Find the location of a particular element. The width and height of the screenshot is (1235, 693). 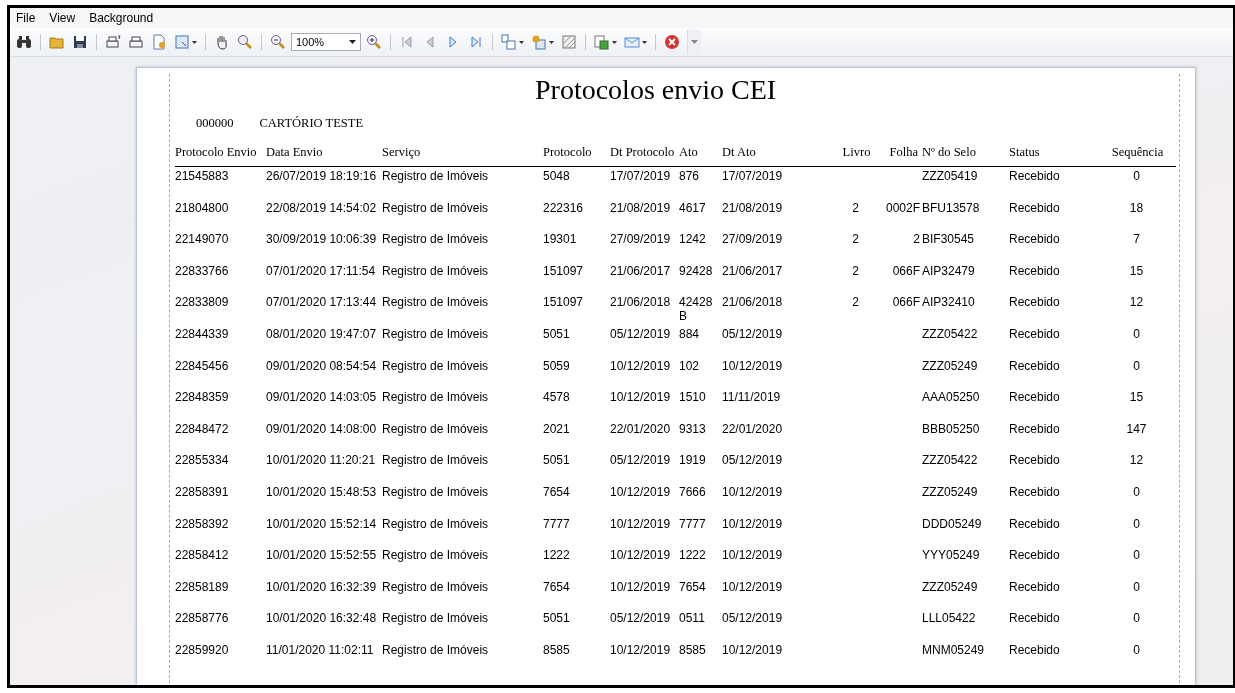

protocol-send-cell: 22858392 is located at coordinates (202, 523).